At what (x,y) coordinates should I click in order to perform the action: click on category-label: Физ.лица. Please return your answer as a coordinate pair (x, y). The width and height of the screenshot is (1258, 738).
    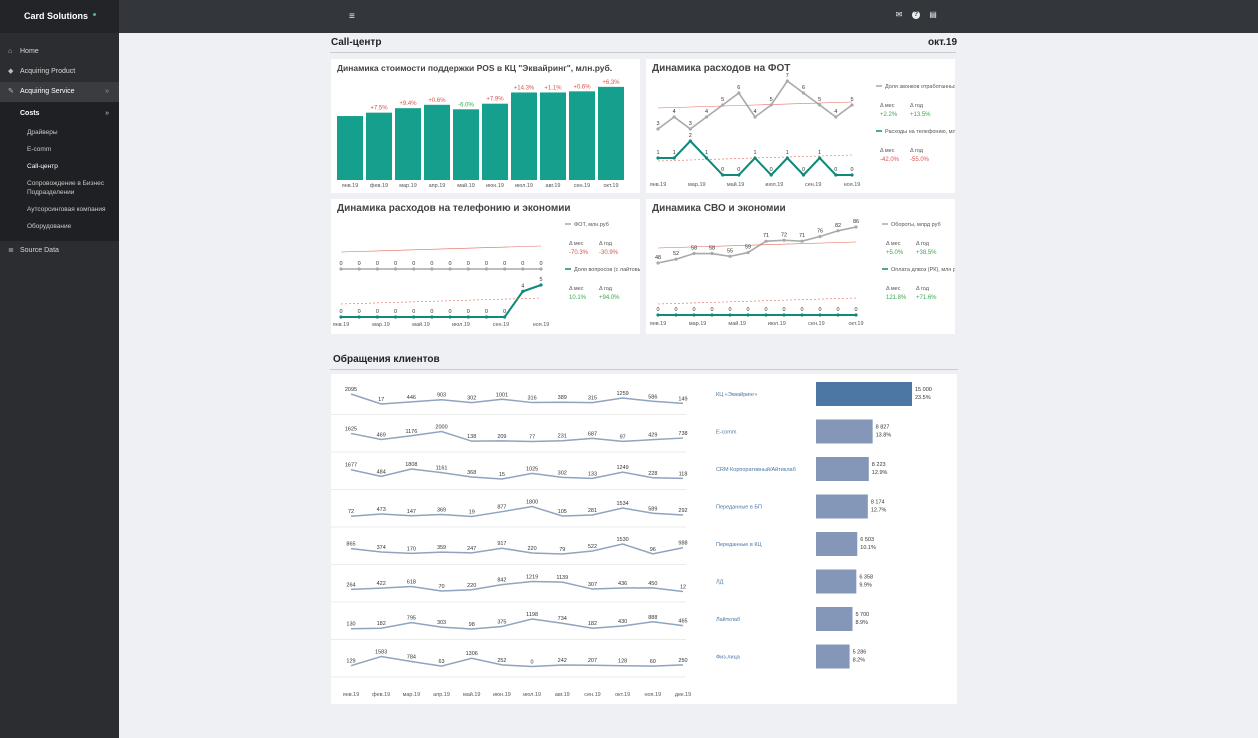
    Looking at the image, I should click on (728, 658).